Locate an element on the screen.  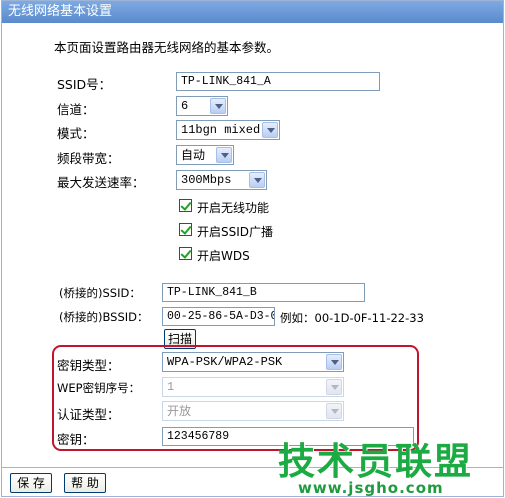
max-rate-select: 300Mbps is located at coordinates (221, 180).